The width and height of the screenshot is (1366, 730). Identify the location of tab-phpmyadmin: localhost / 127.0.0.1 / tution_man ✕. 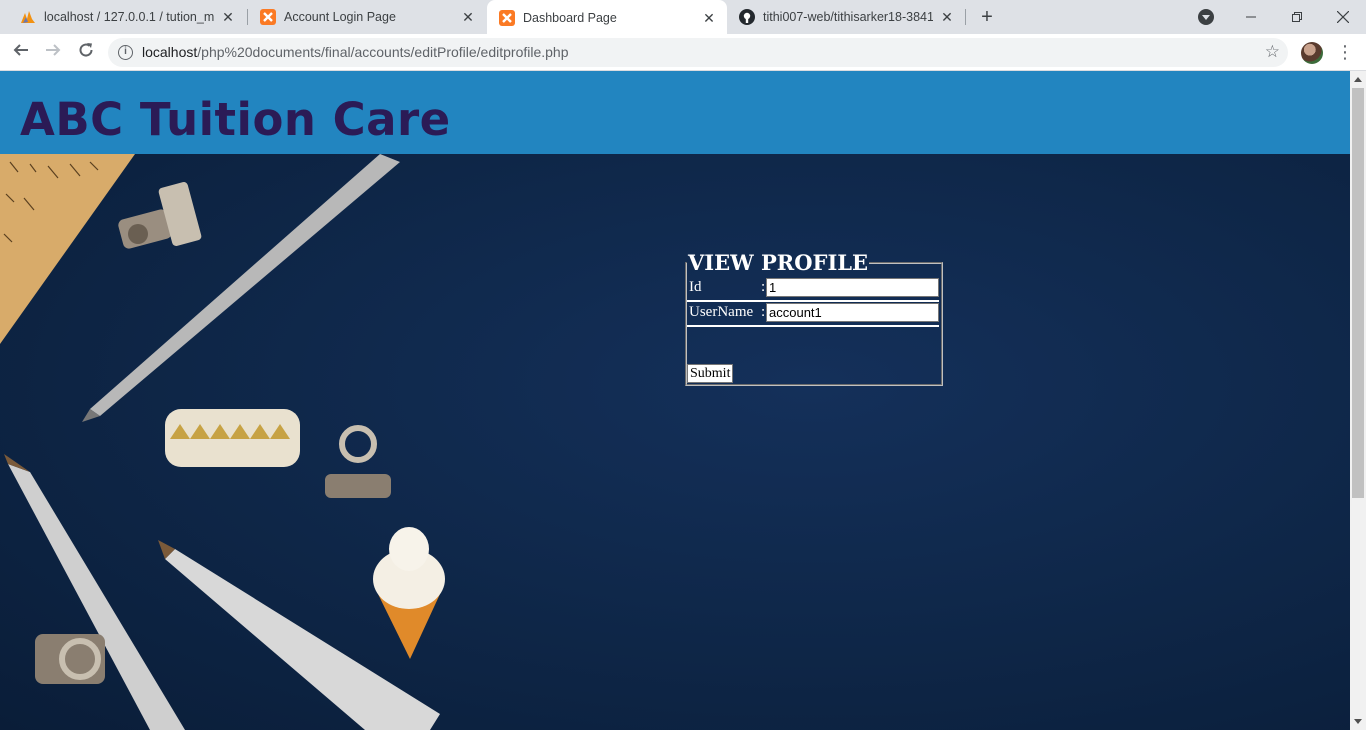
(127, 17).